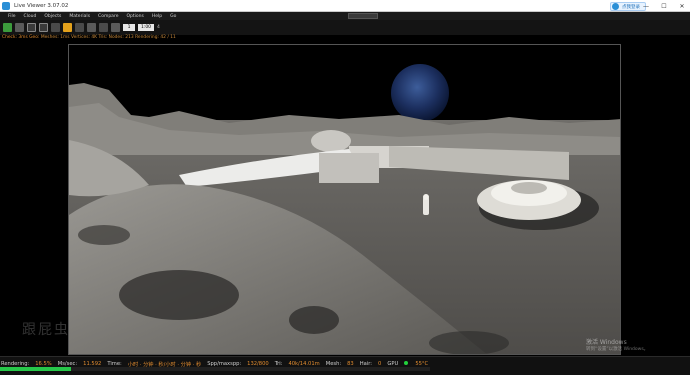 The height and width of the screenshot is (375, 690). What do you see at coordinates (79, 27) in the screenshot?
I see `focus-icon` at bounding box center [79, 27].